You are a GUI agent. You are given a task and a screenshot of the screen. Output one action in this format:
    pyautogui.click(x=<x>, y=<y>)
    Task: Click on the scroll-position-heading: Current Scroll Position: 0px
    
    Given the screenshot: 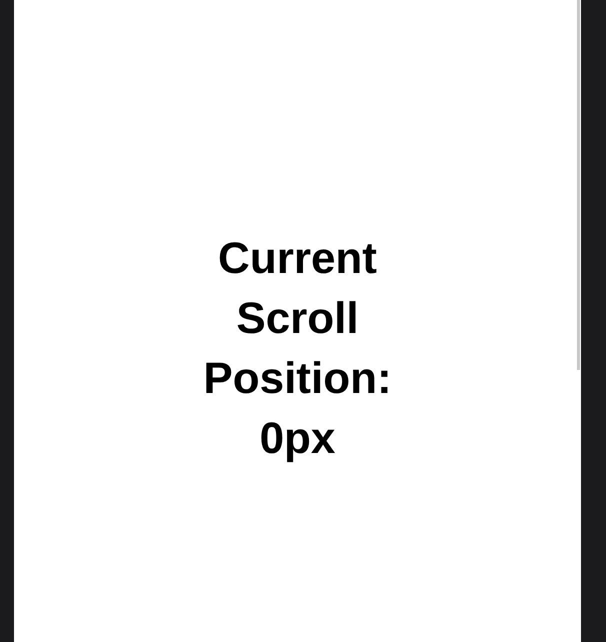 What is the action you would take?
    pyautogui.click(x=297, y=349)
    